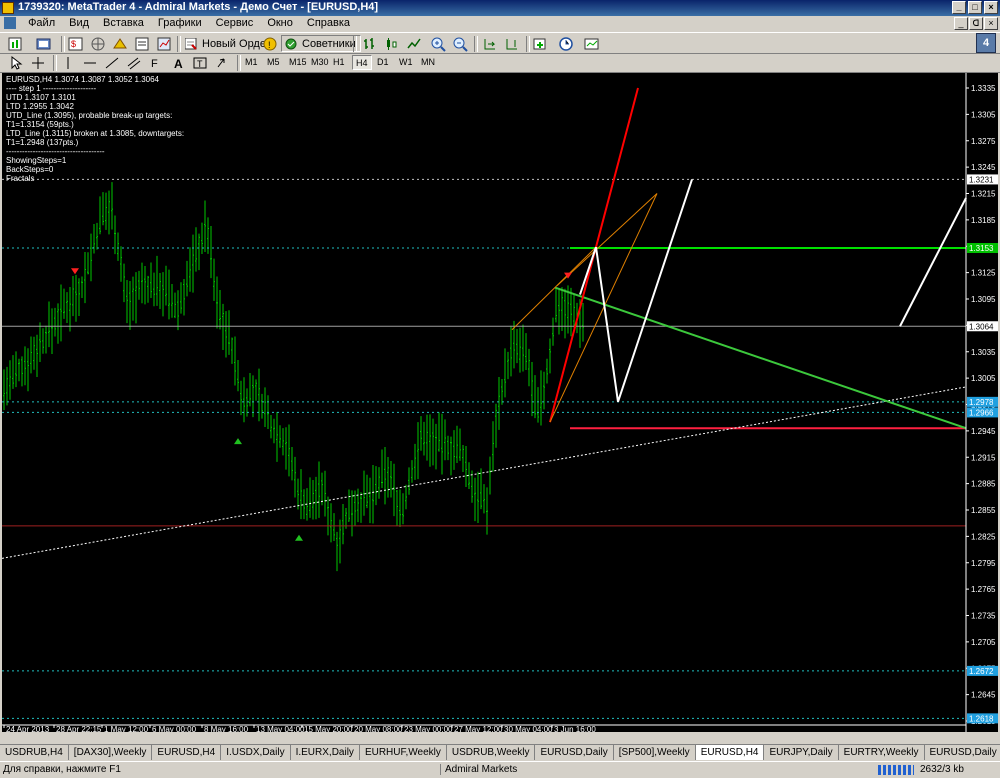  What do you see at coordinates (320, 62) in the screenshot?
I see `timeframe-m30: M30` at bounding box center [320, 62].